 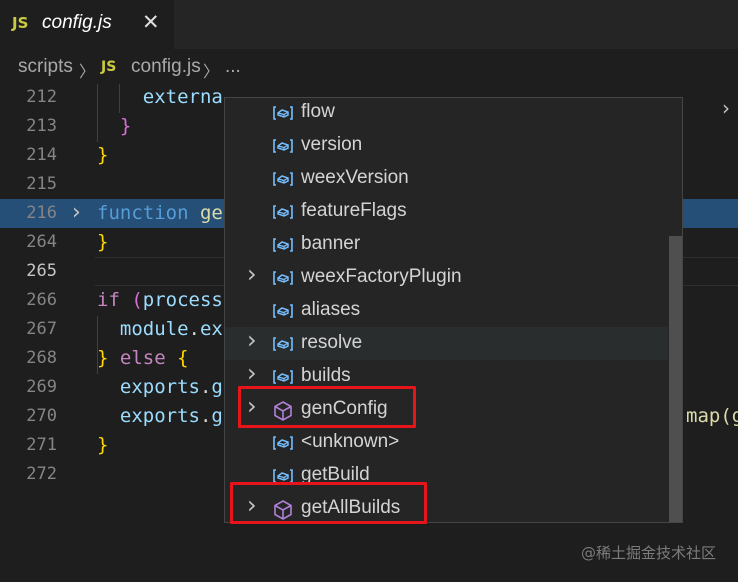 What do you see at coordinates (151, 22) in the screenshot?
I see `close-icon: ✕` at bounding box center [151, 22].